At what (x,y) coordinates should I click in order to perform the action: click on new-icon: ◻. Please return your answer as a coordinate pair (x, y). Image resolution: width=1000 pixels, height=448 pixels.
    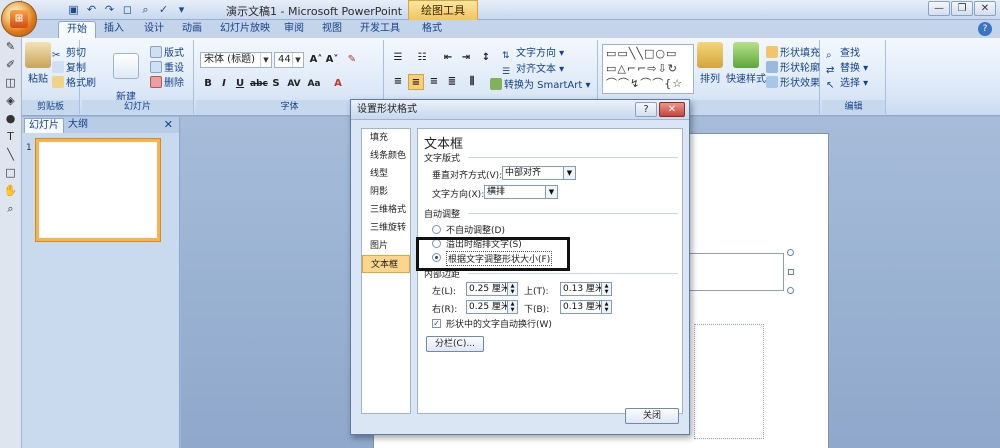
    Looking at the image, I should click on (127, 9).